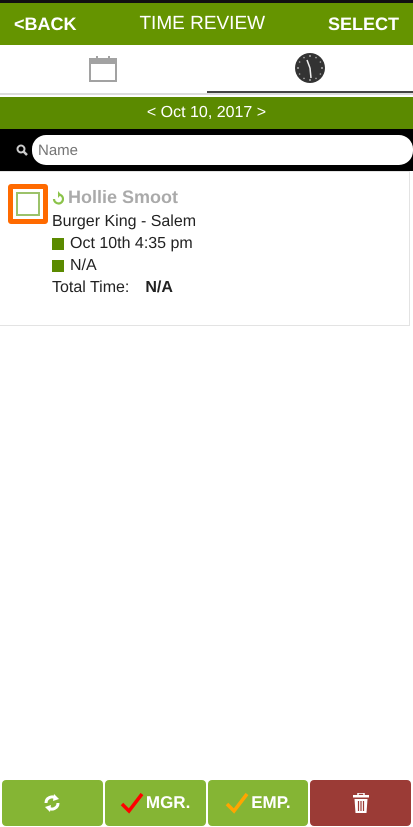  What do you see at coordinates (206, 113) in the screenshot?
I see `date-navigator: < Oct 10, 2017 >` at bounding box center [206, 113].